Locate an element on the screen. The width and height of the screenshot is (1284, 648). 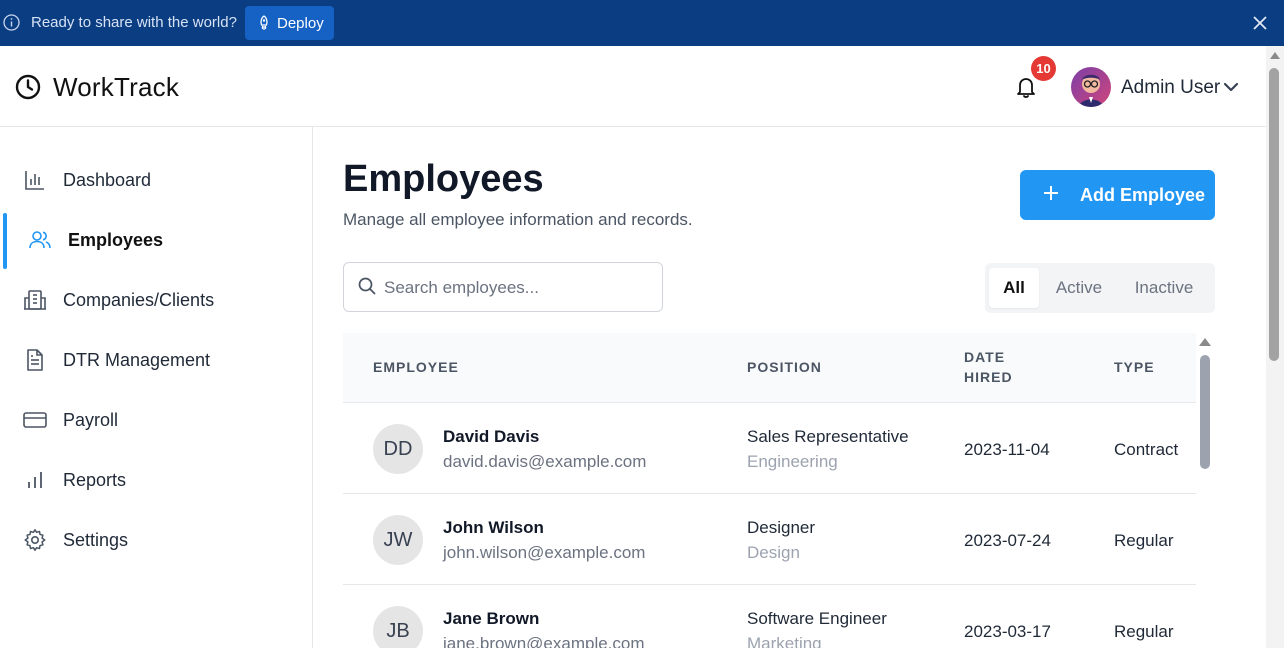
avatar is located at coordinates (1091, 87).